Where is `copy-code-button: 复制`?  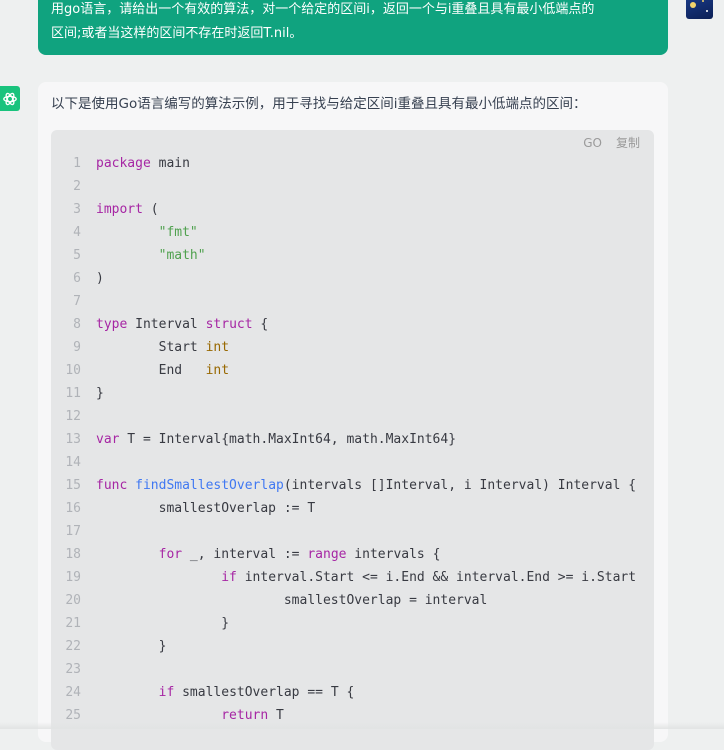 copy-code-button: 复制 is located at coordinates (628, 143).